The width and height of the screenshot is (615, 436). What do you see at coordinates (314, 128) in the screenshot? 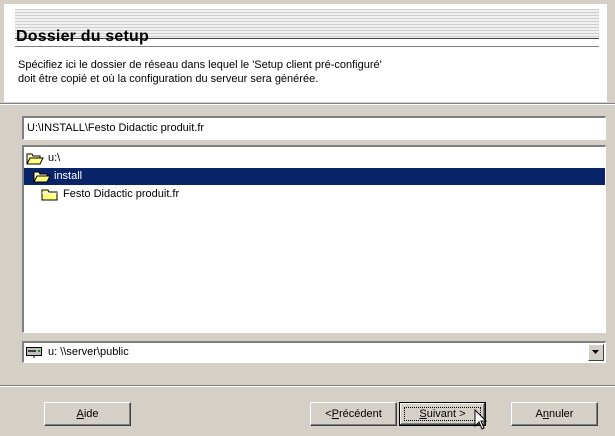
I see `folder-path-input: U:\INSTALL\Festo Didactic produit.fr` at bounding box center [314, 128].